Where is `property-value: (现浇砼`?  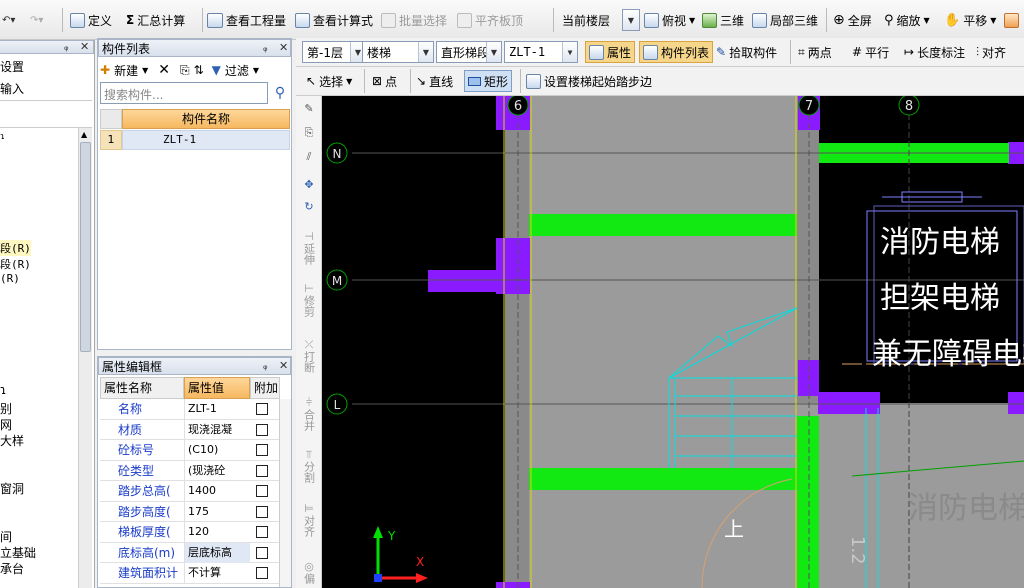
property-value: (现浇砼 is located at coordinates (217, 470).